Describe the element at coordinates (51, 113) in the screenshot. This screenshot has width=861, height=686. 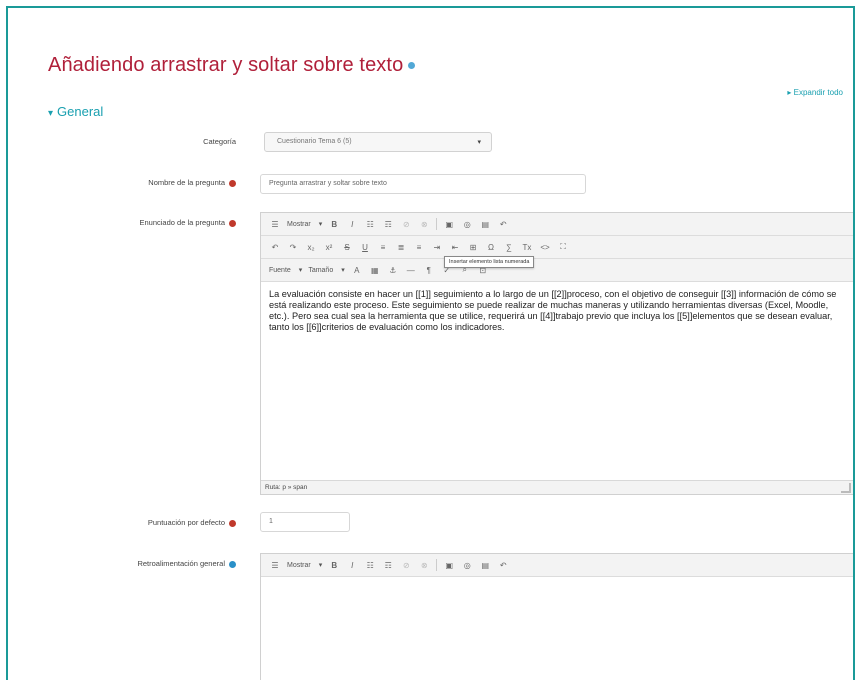
I see `collapse-caret-icon: ▾` at that location.